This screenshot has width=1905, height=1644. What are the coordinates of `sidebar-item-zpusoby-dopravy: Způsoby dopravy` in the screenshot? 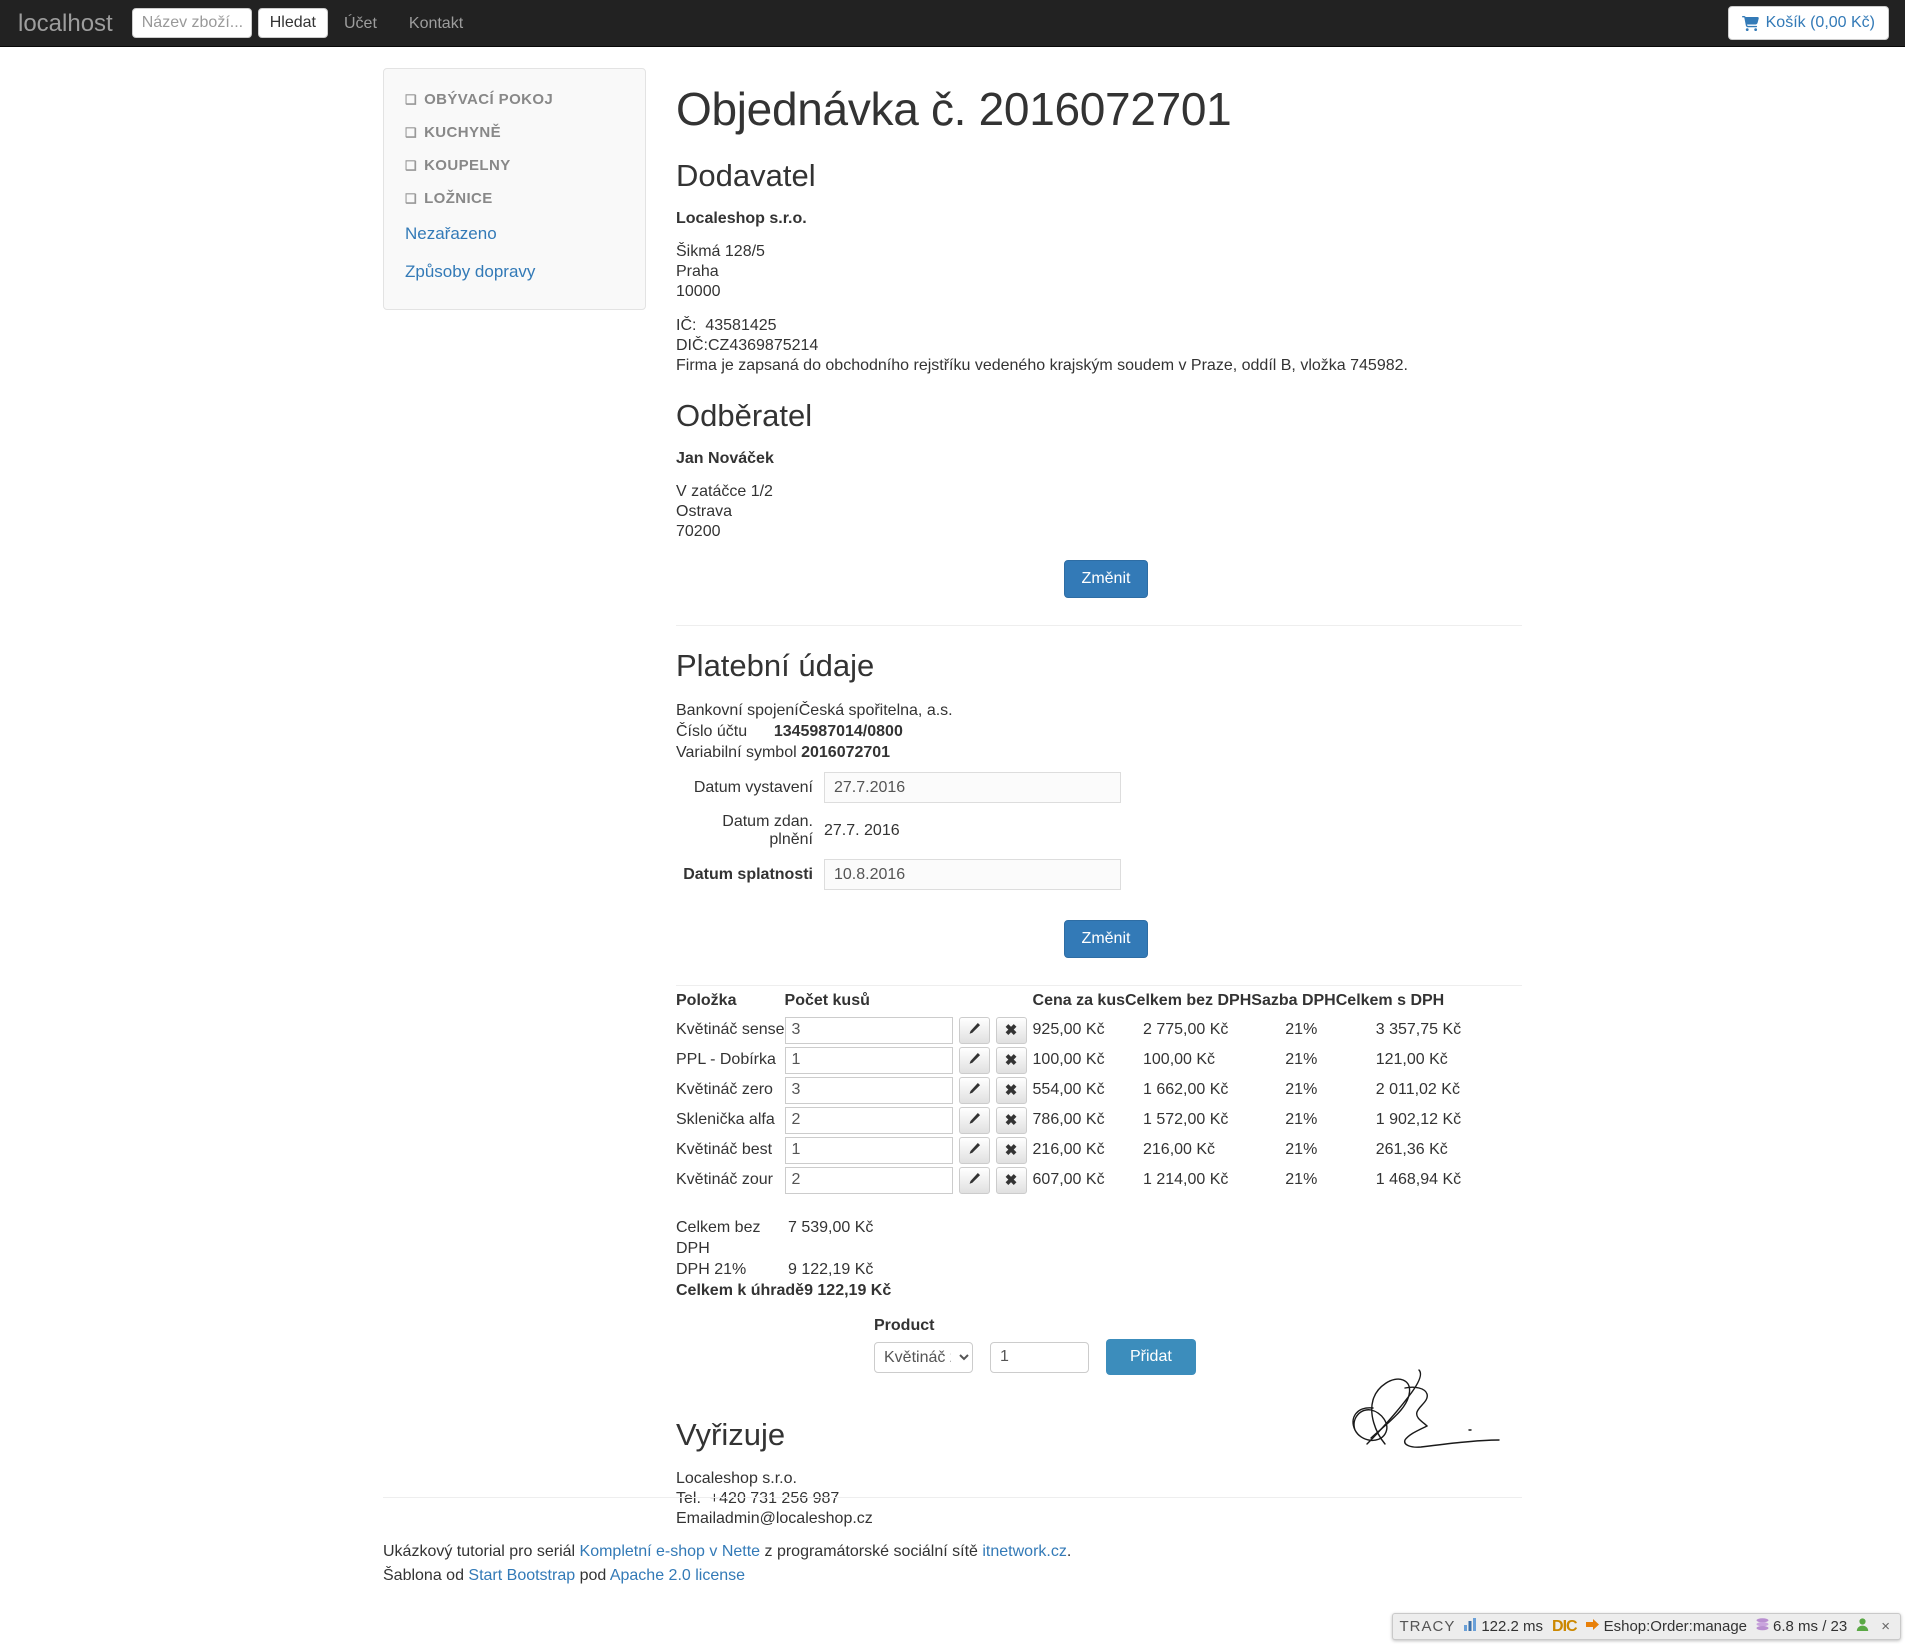 It's located at (514, 272).